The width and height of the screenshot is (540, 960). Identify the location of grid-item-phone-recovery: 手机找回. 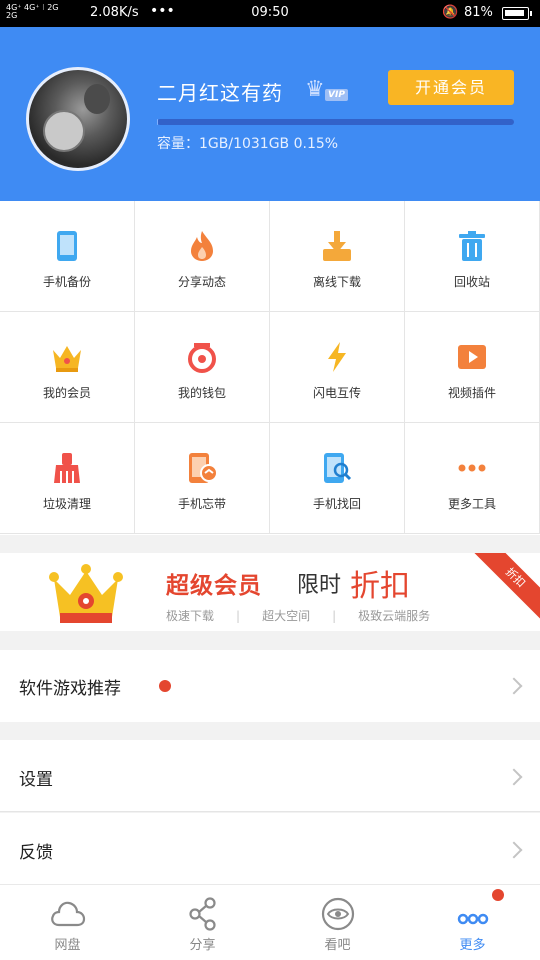
(337, 478).